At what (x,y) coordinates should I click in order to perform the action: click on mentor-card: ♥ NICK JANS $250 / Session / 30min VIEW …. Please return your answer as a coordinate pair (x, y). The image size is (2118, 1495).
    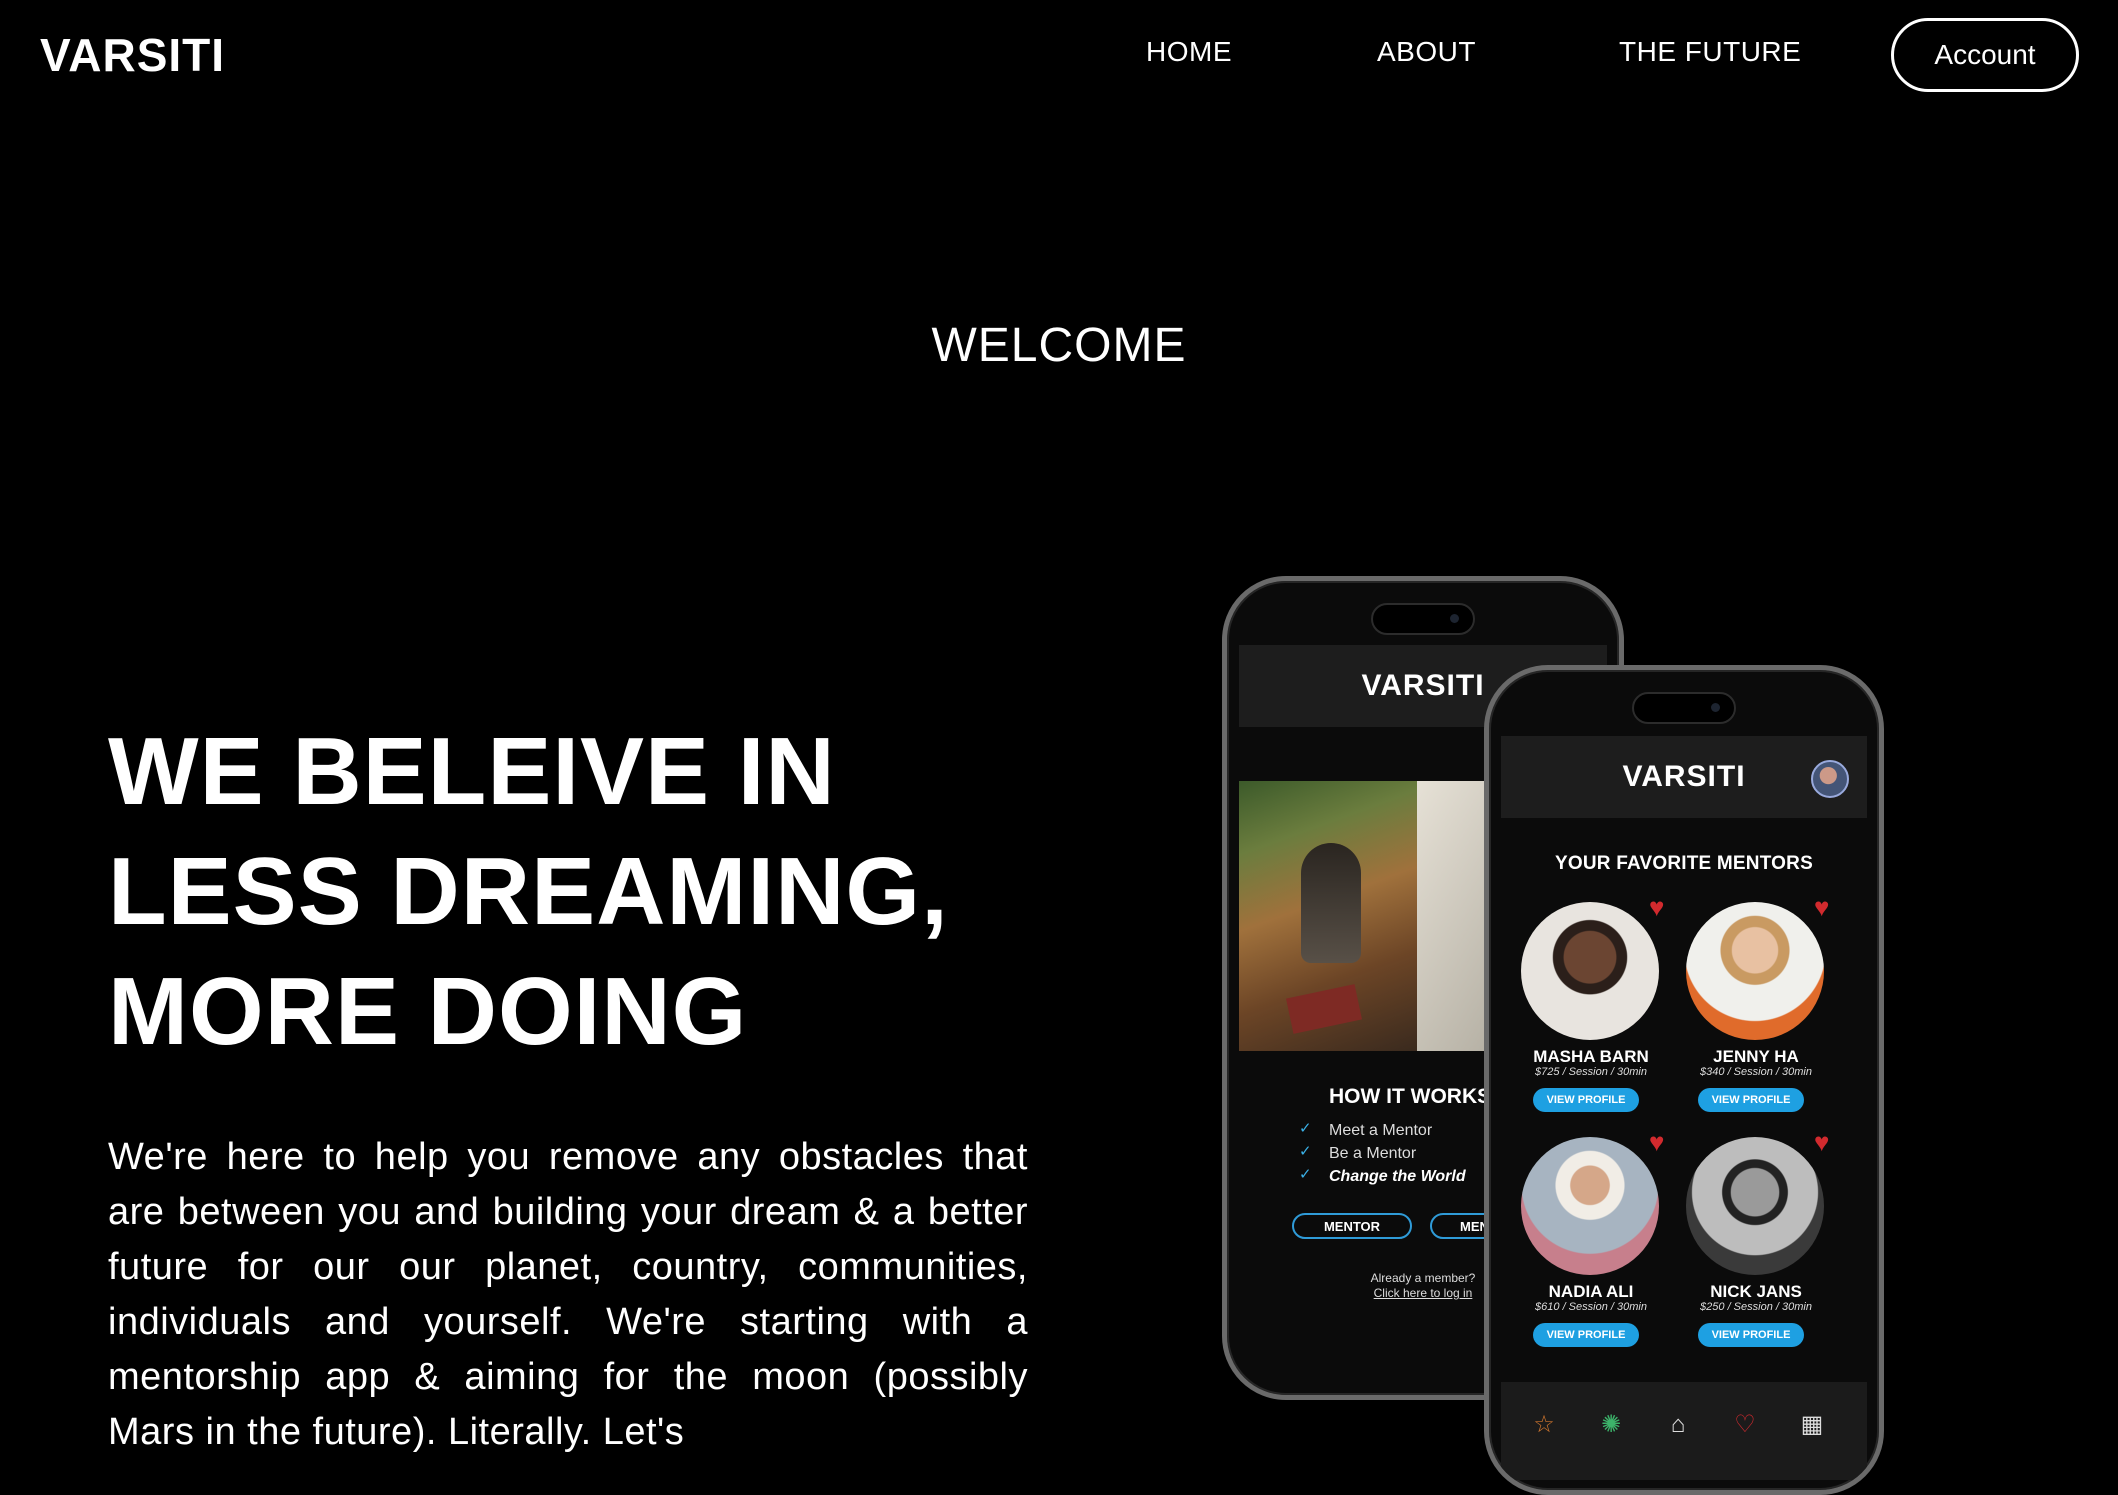
    Looking at the image, I should click on (1756, 1248).